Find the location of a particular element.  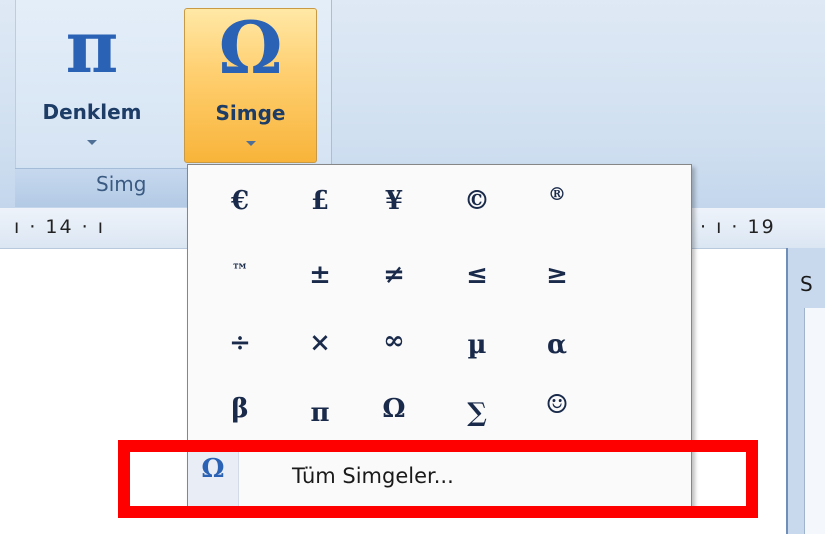

symbol-multiply: × is located at coordinates (320, 343).